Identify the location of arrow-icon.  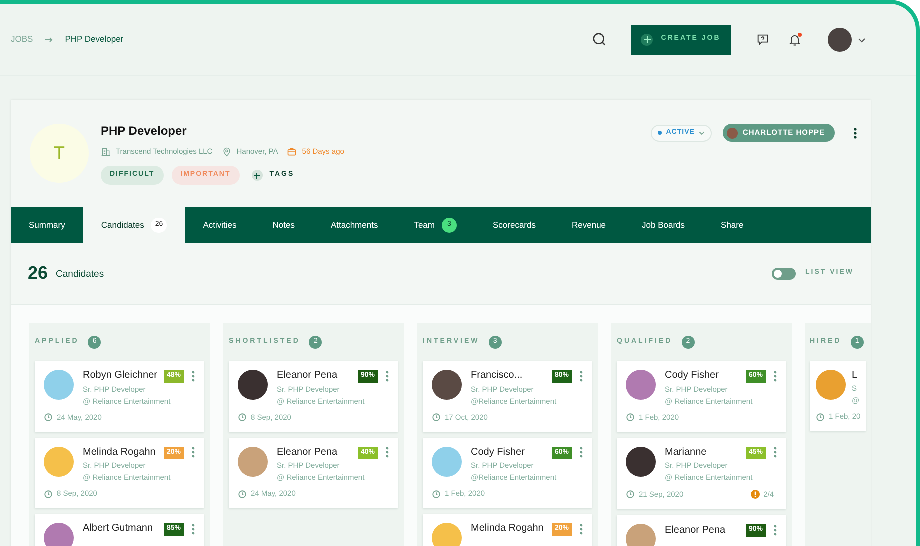
(49, 39).